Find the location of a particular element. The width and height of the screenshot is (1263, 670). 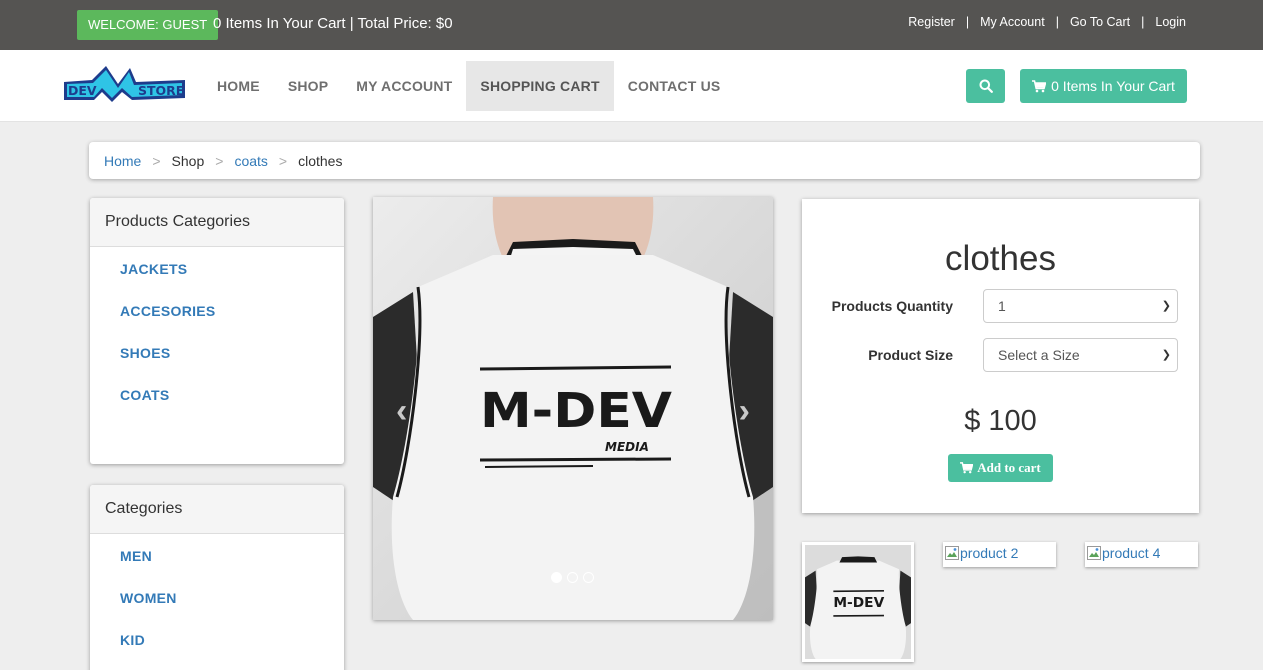

panel-title: Categories is located at coordinates (217, 509).